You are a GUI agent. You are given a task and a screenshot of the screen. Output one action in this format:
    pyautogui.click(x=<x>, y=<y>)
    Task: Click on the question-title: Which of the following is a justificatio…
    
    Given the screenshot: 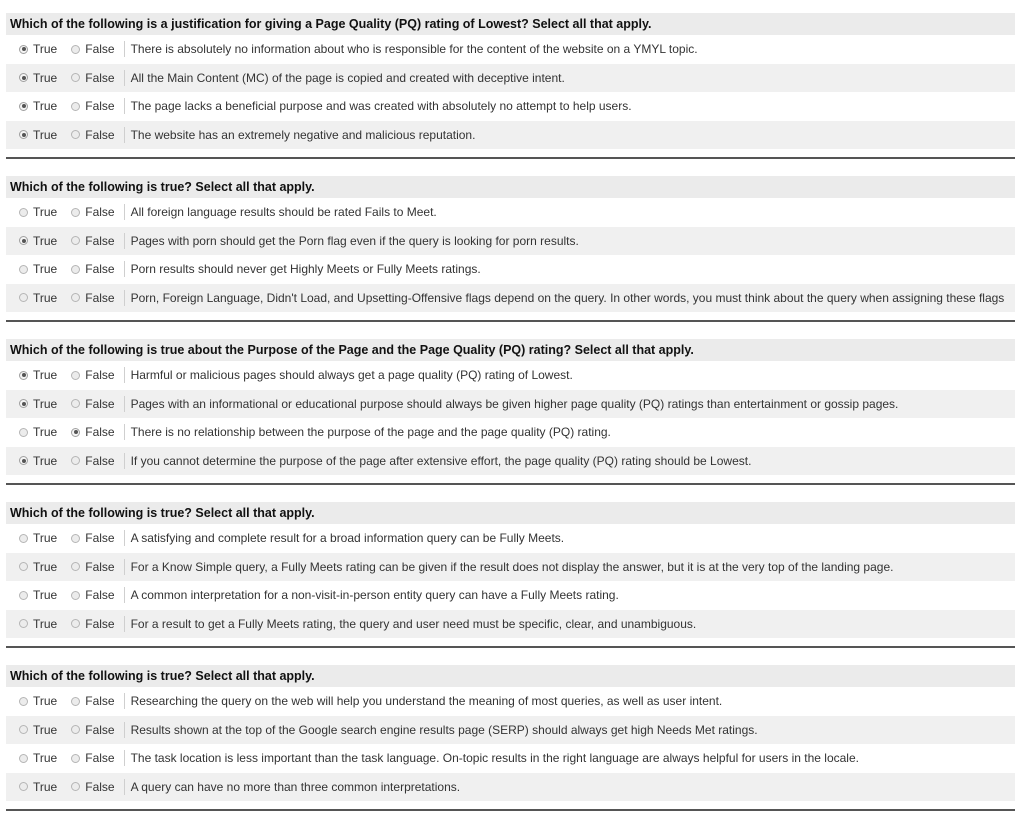 What is the action you would take?
    pyautogui.click(x=510, y=24)
    